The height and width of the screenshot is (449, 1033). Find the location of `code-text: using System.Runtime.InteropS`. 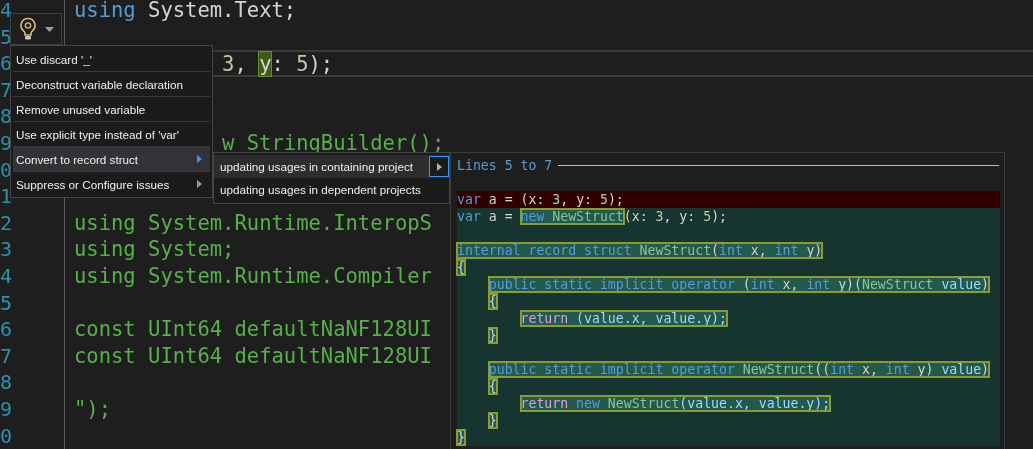

code-text: using System.Runtime.InteropS is located at coordinates (253, 222).